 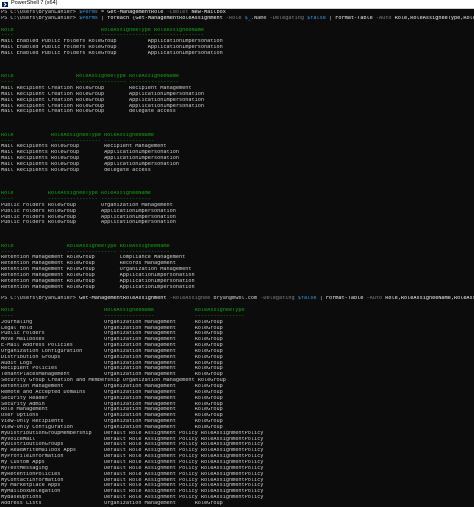 I want to click on command-token: Get-ManagementRole, so click(x=135, y=12).